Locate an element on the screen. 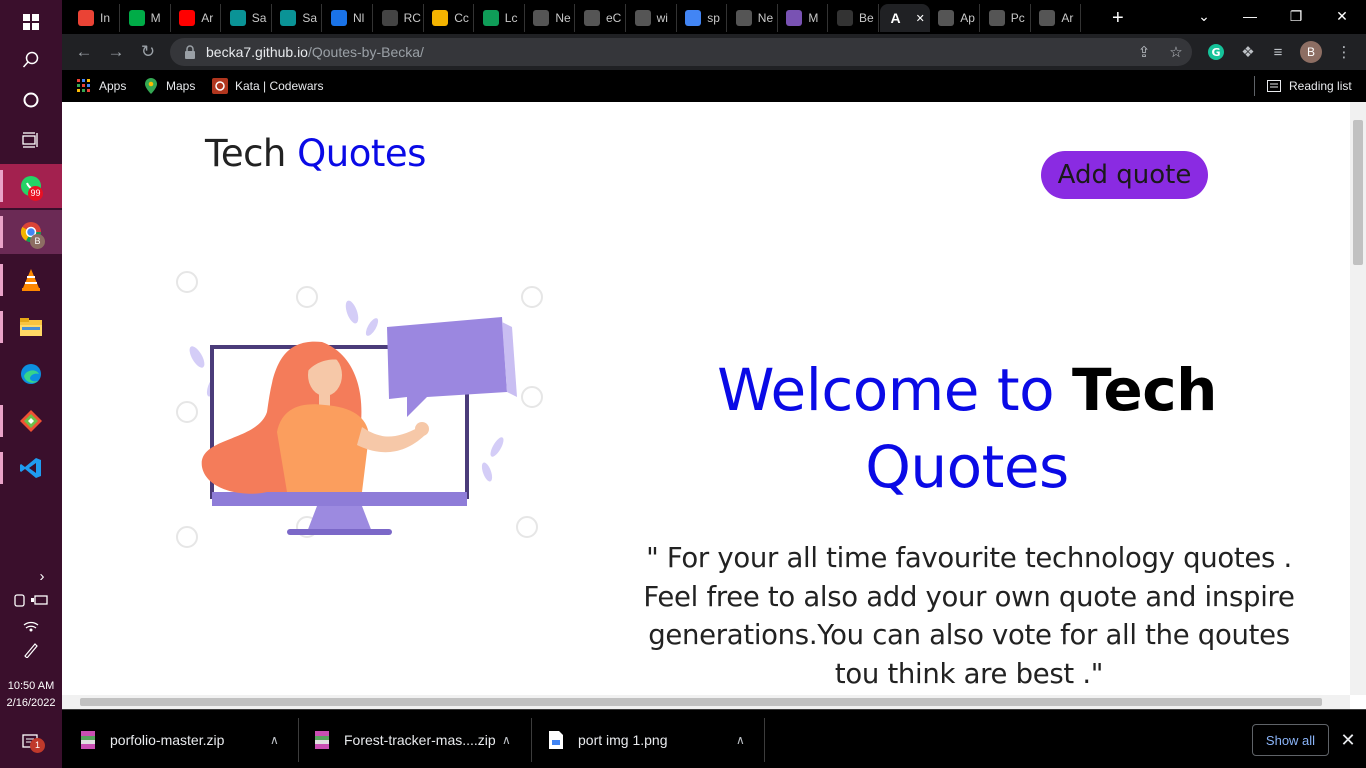  svg-text: G is located at coordinates (1215, 52).